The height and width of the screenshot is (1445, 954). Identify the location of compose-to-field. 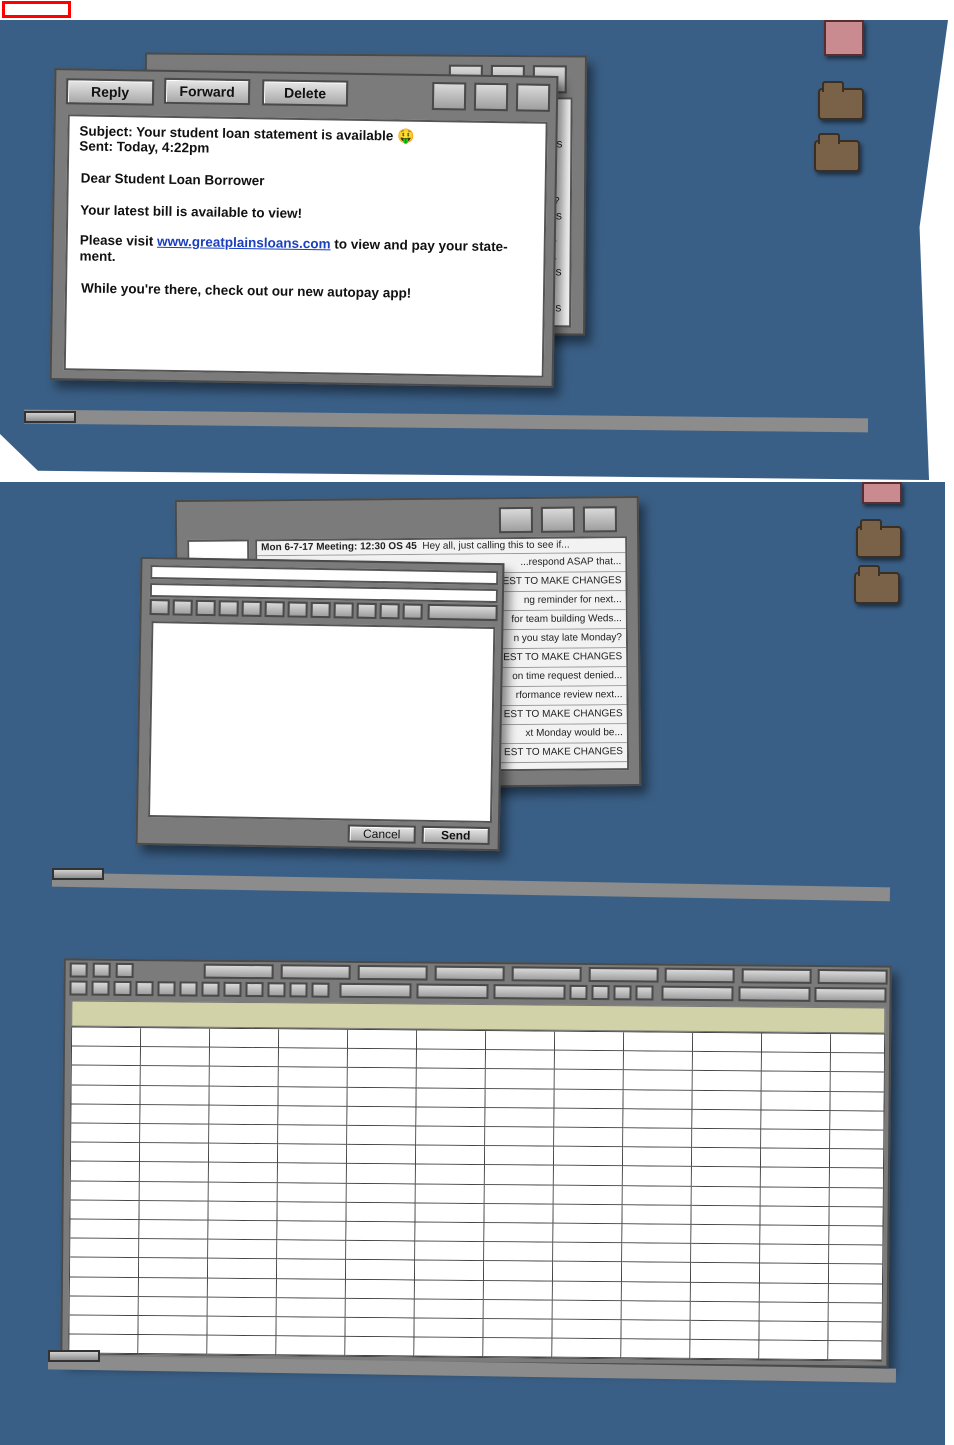
(324, 575).